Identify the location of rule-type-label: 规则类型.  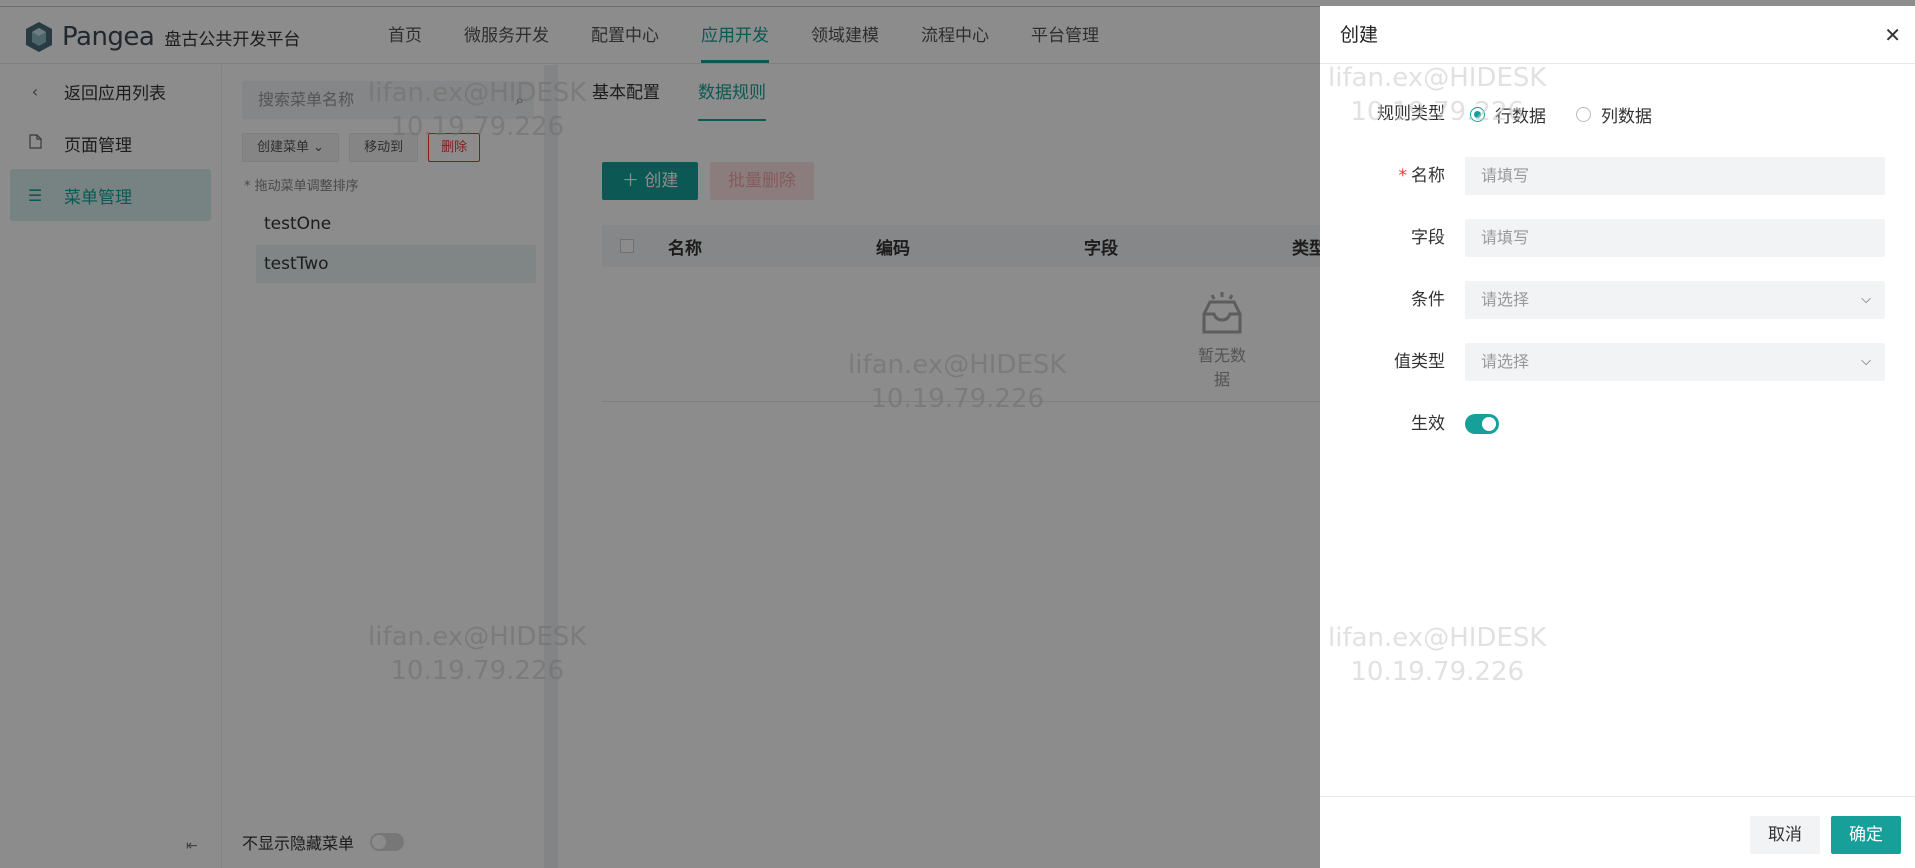
(1411, 114).